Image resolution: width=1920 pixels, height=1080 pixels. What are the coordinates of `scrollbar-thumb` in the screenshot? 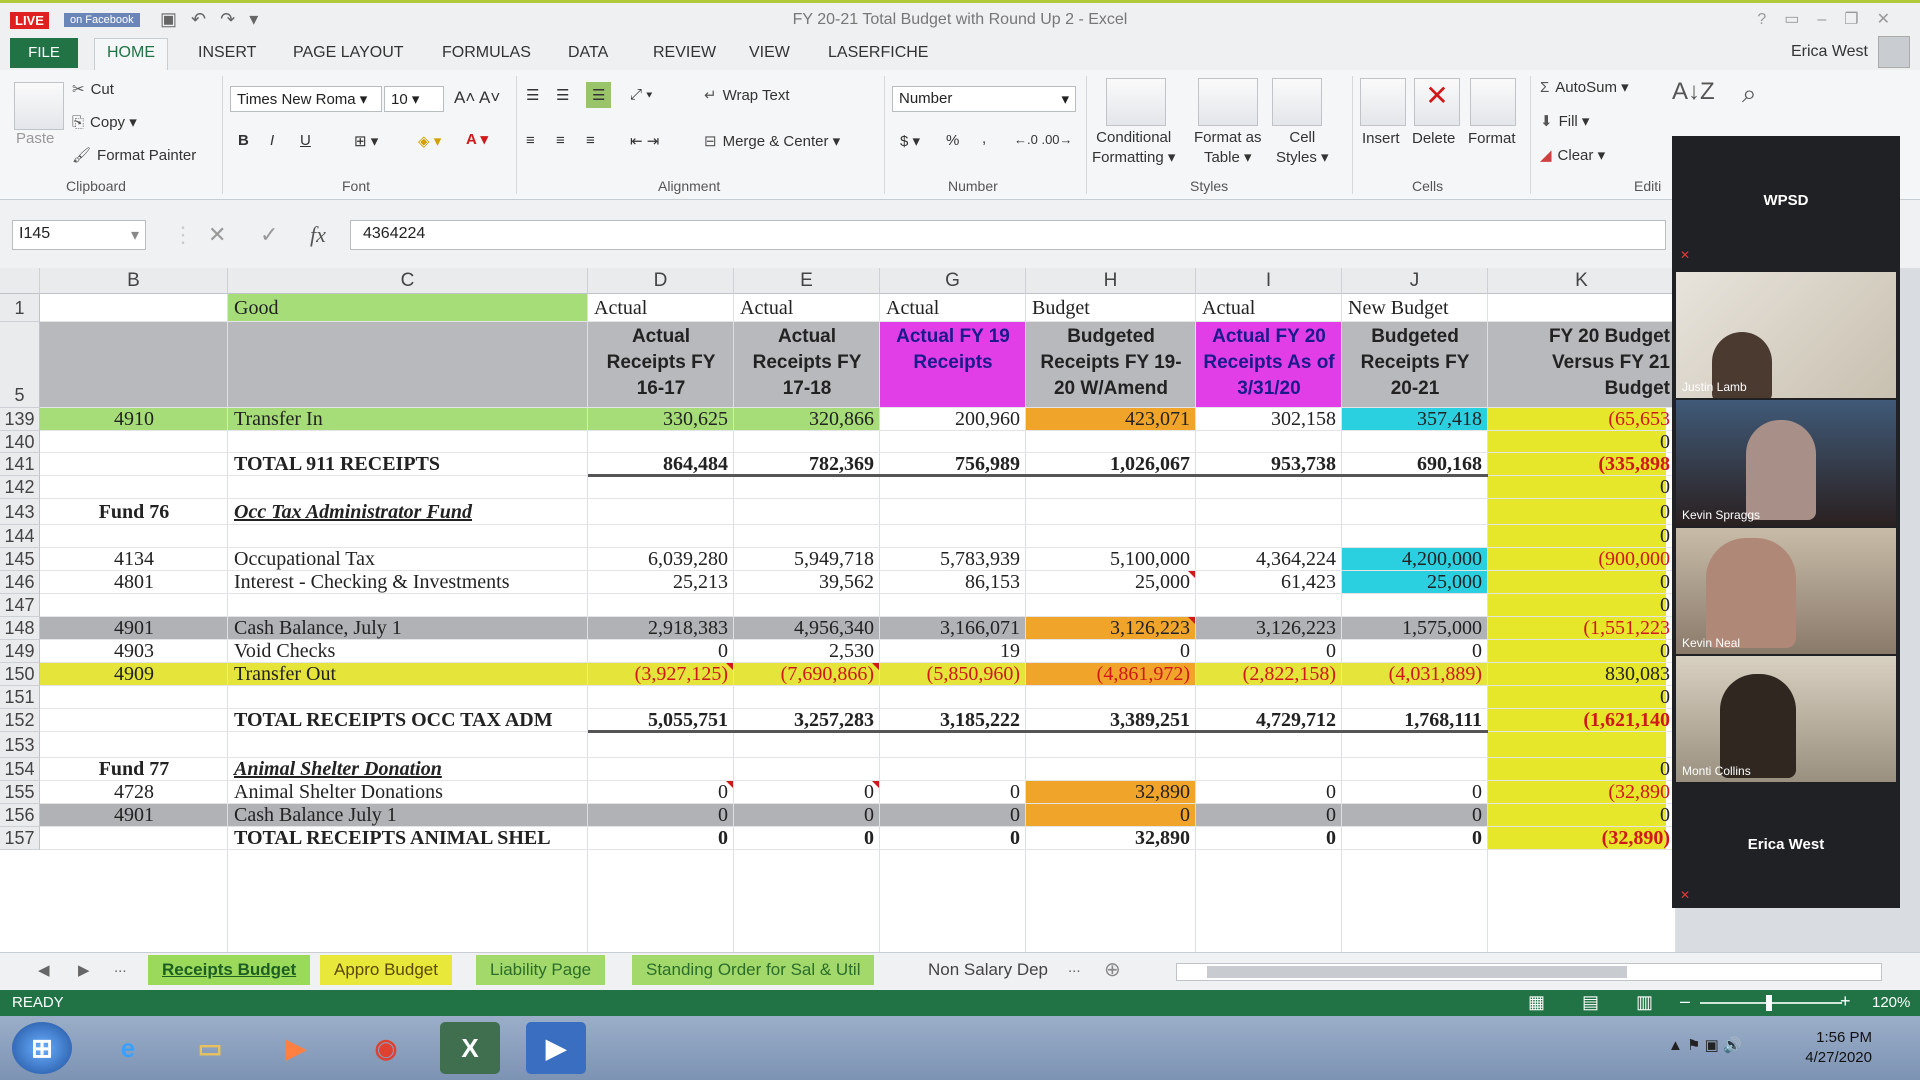 It's located at (1417, 972).